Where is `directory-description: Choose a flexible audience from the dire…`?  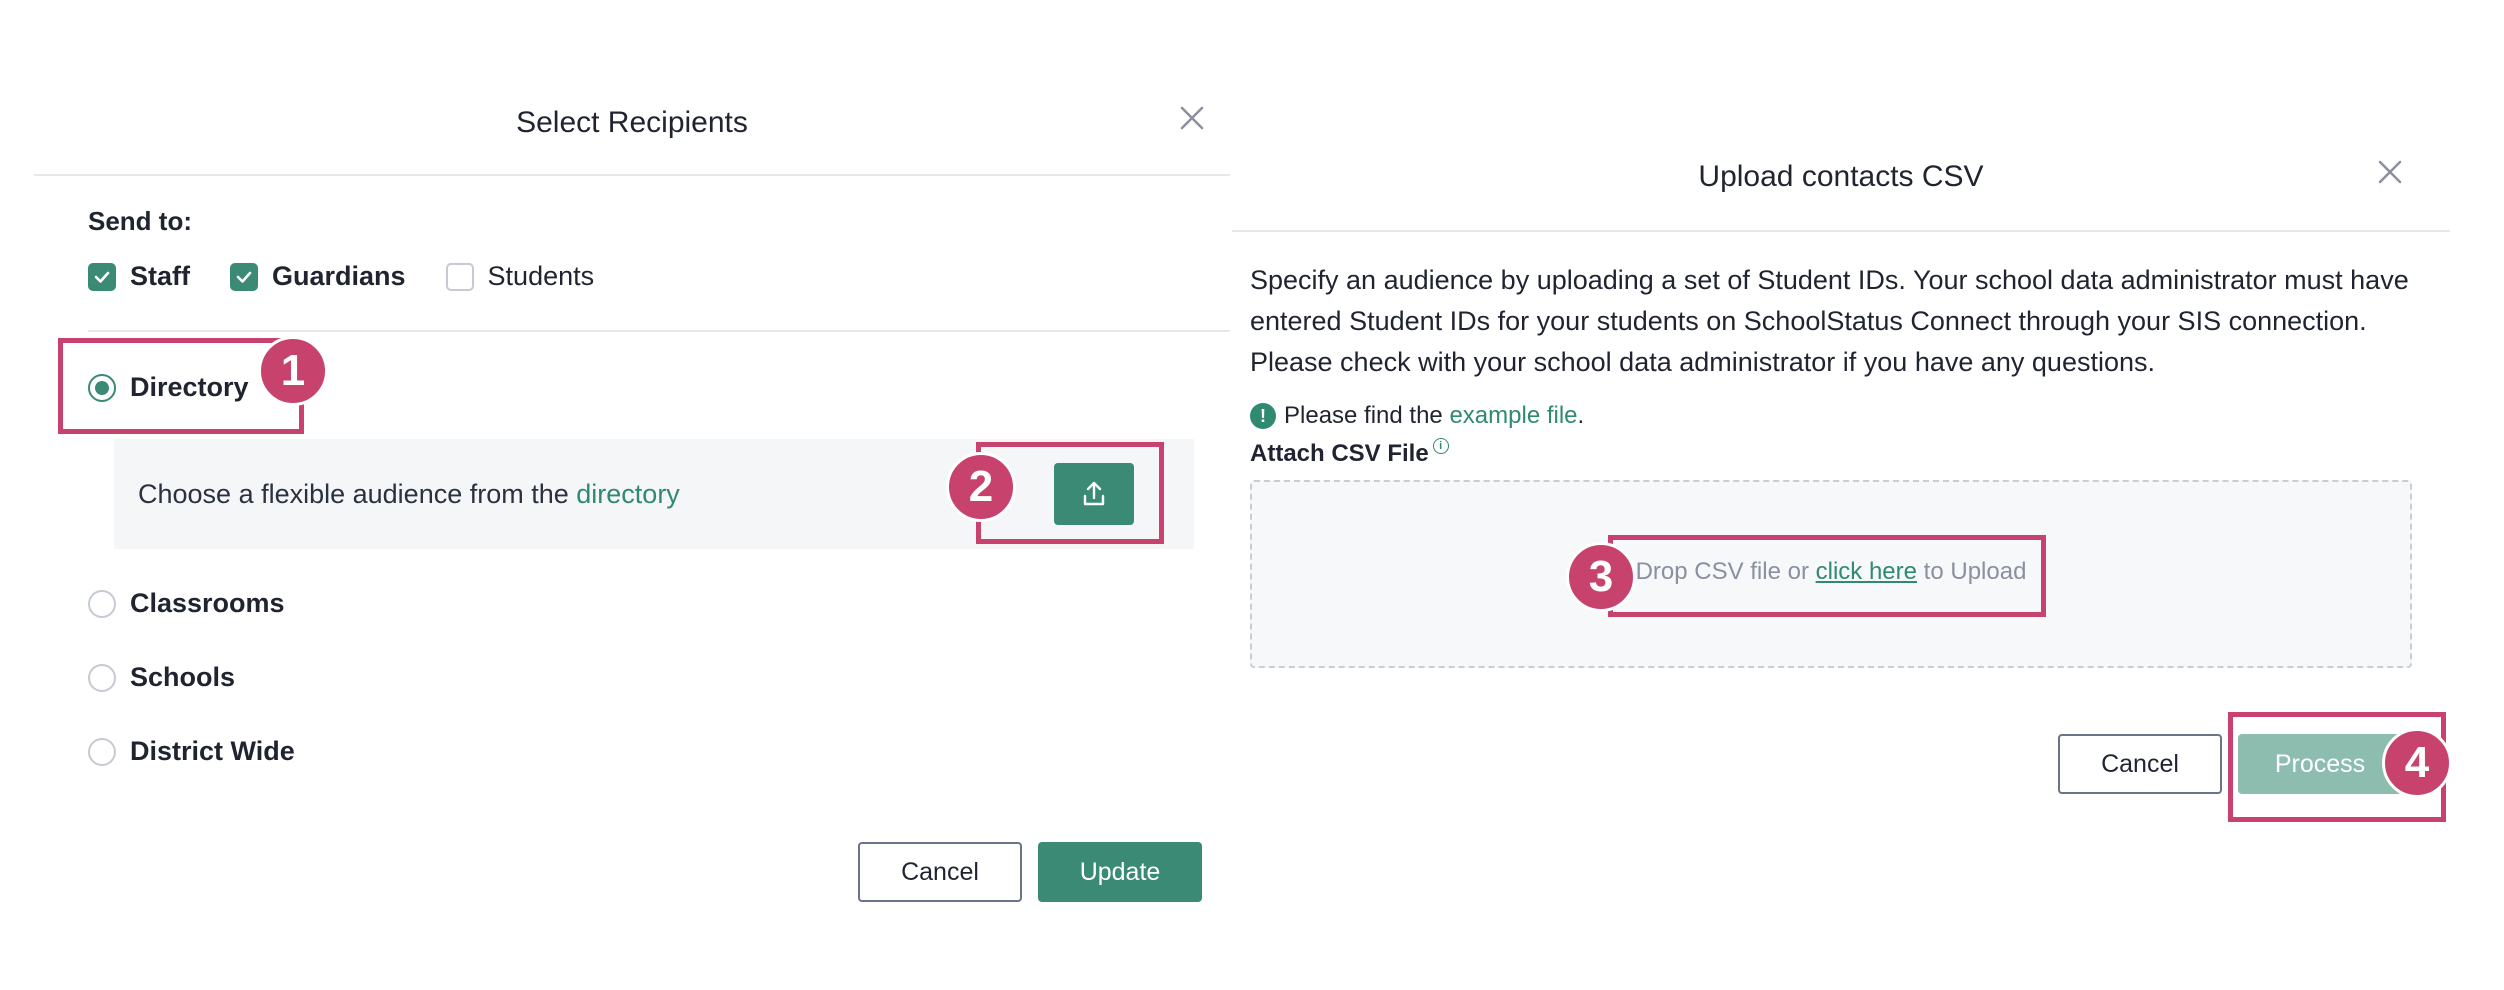
directory-description: Choose a flexible audience from the dire… is located at coordinates (409, 494).